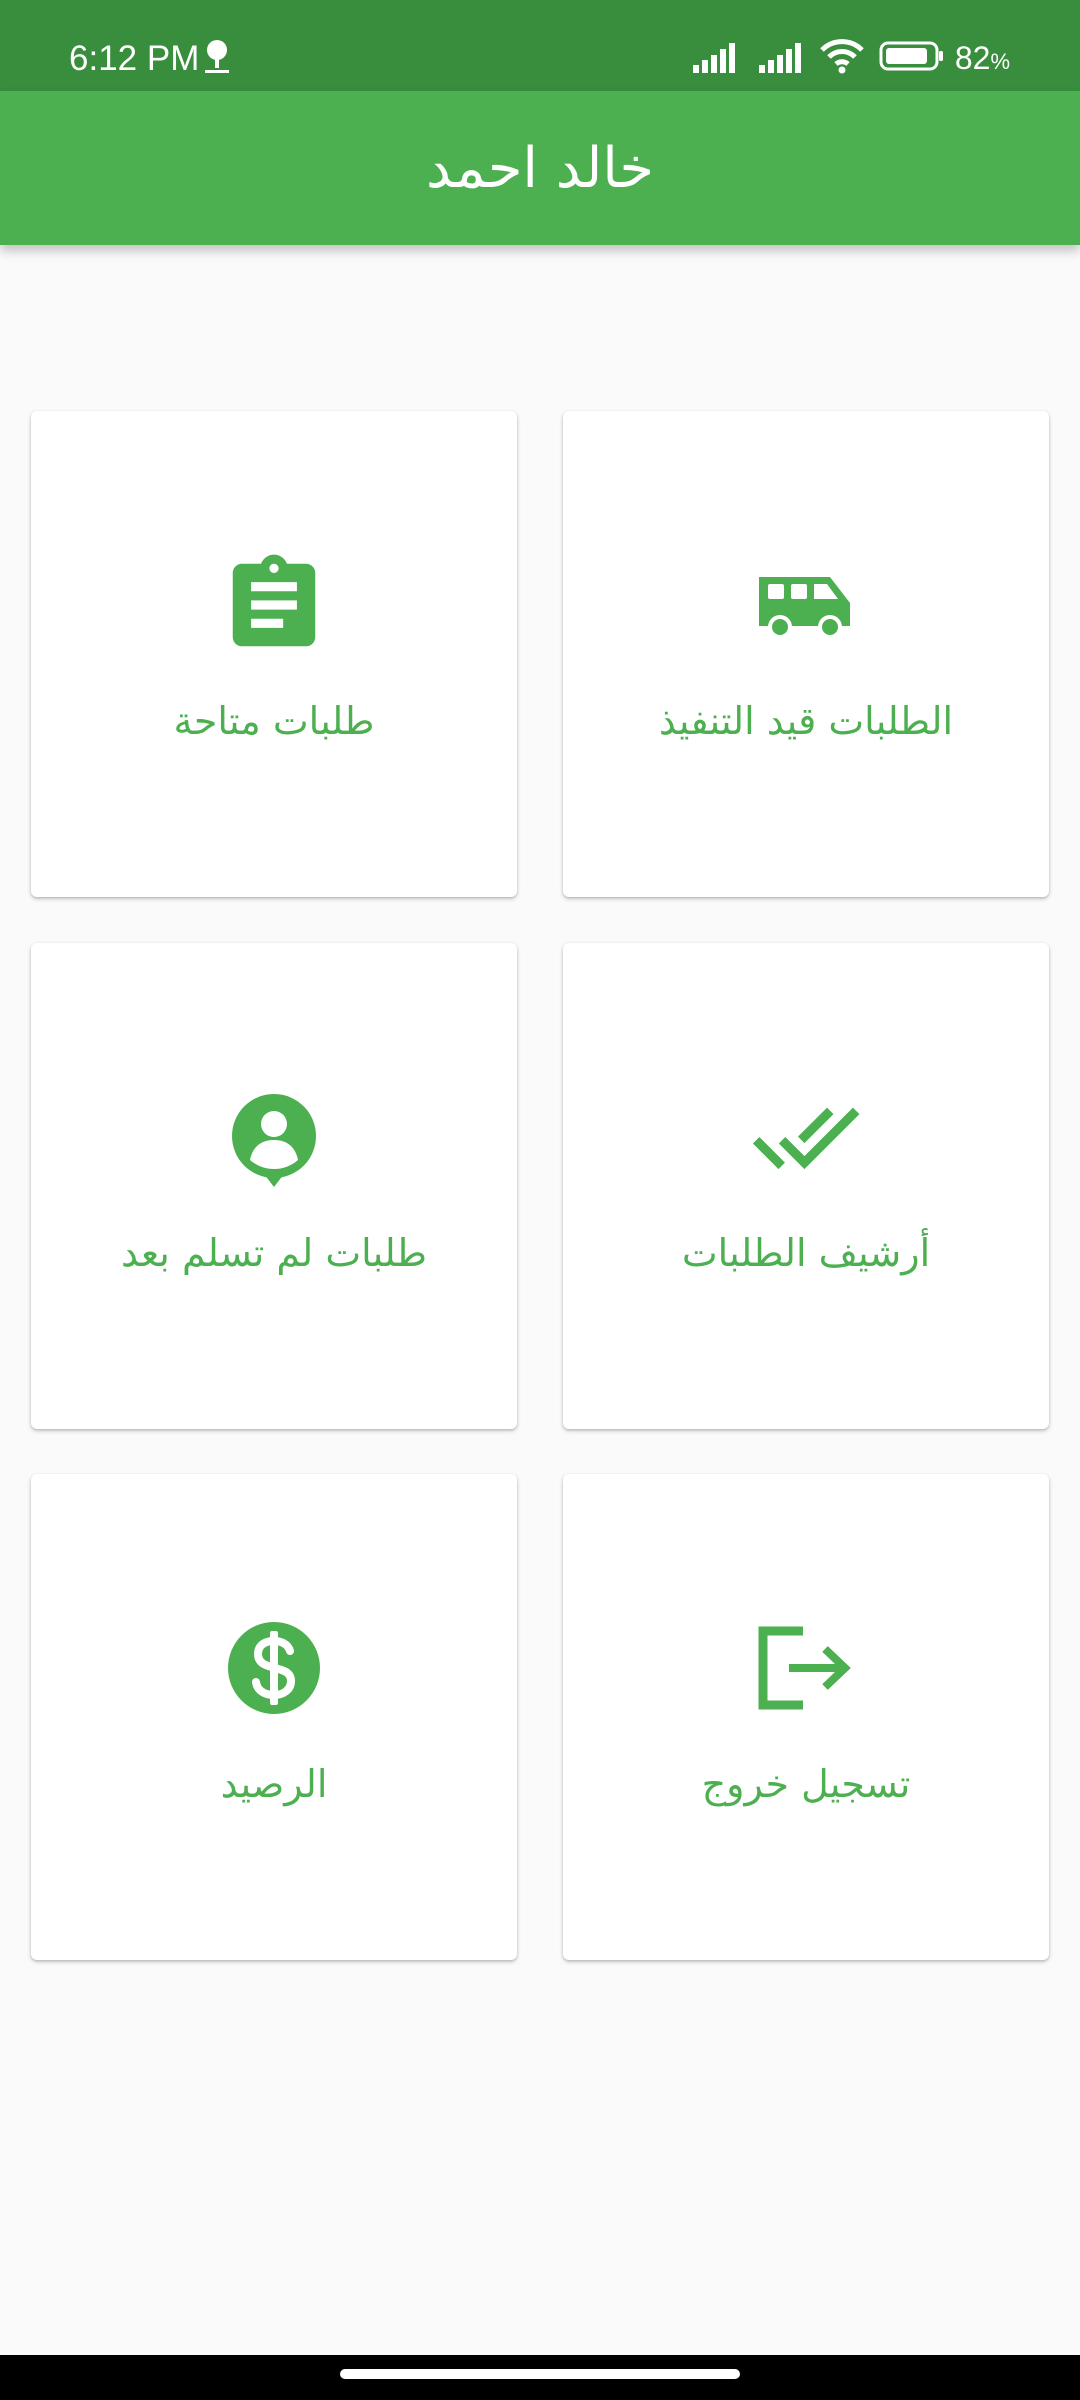 This screenshot has width=1080, height=2400. I want to click on home-indicator, so click(540, 2374).